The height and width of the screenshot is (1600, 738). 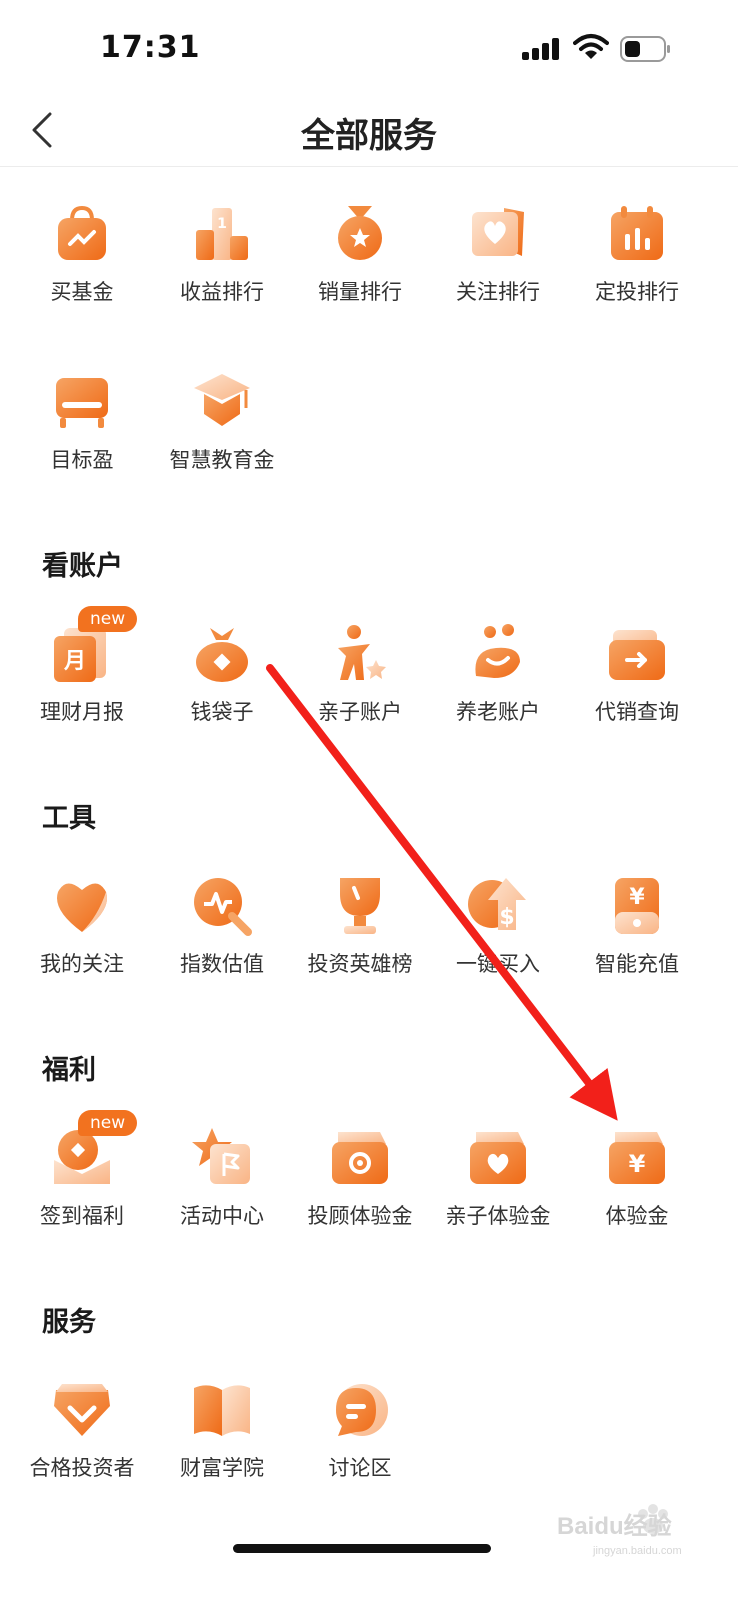 I want to click on service-tile: 活动中心, so click(x=222, y=1189).